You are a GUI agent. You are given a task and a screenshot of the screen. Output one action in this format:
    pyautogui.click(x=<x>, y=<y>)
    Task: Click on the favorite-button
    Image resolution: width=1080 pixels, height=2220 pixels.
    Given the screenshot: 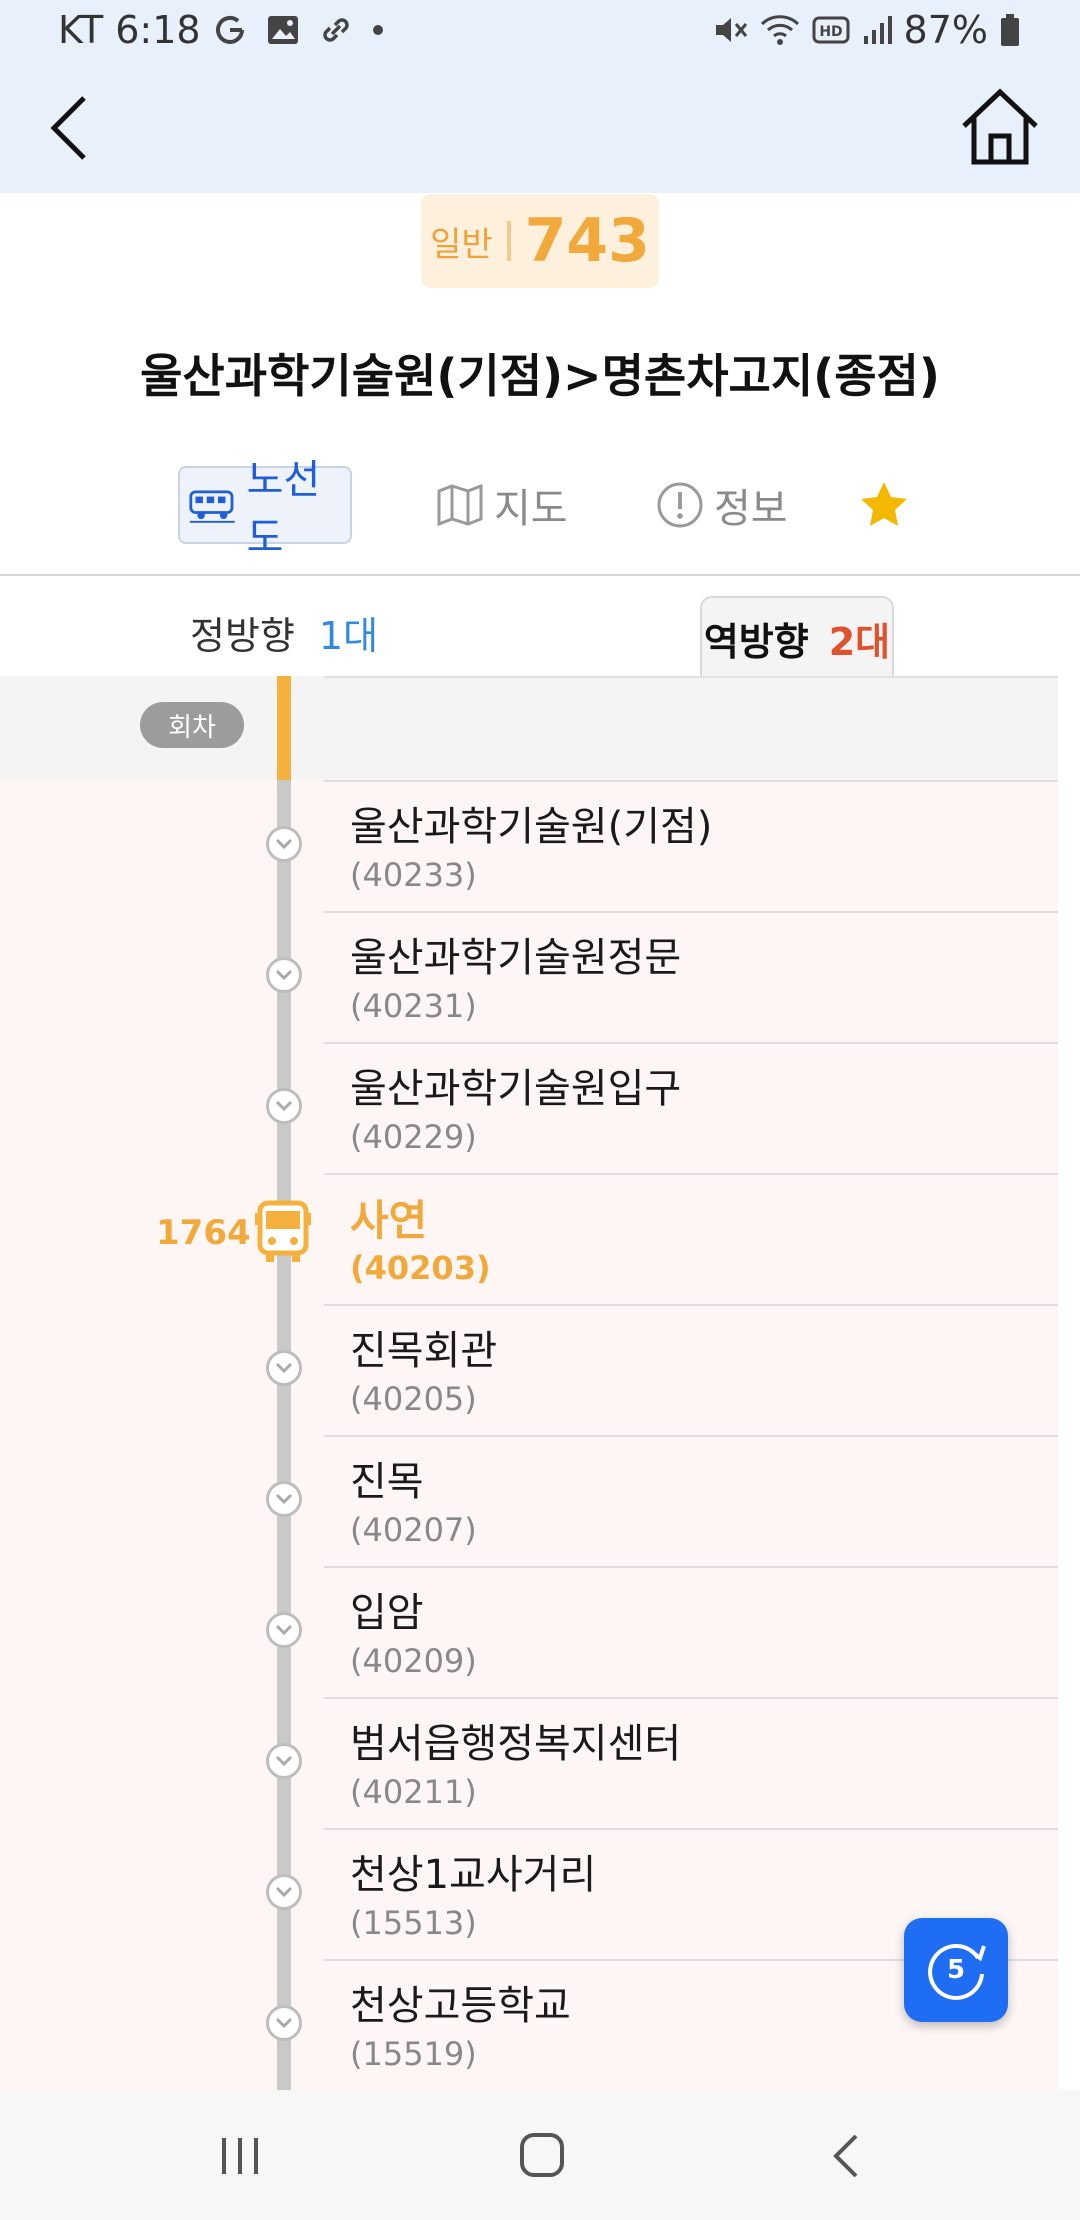 What is the action you would take?
    pyautogui.click(x=884, y=505)
    